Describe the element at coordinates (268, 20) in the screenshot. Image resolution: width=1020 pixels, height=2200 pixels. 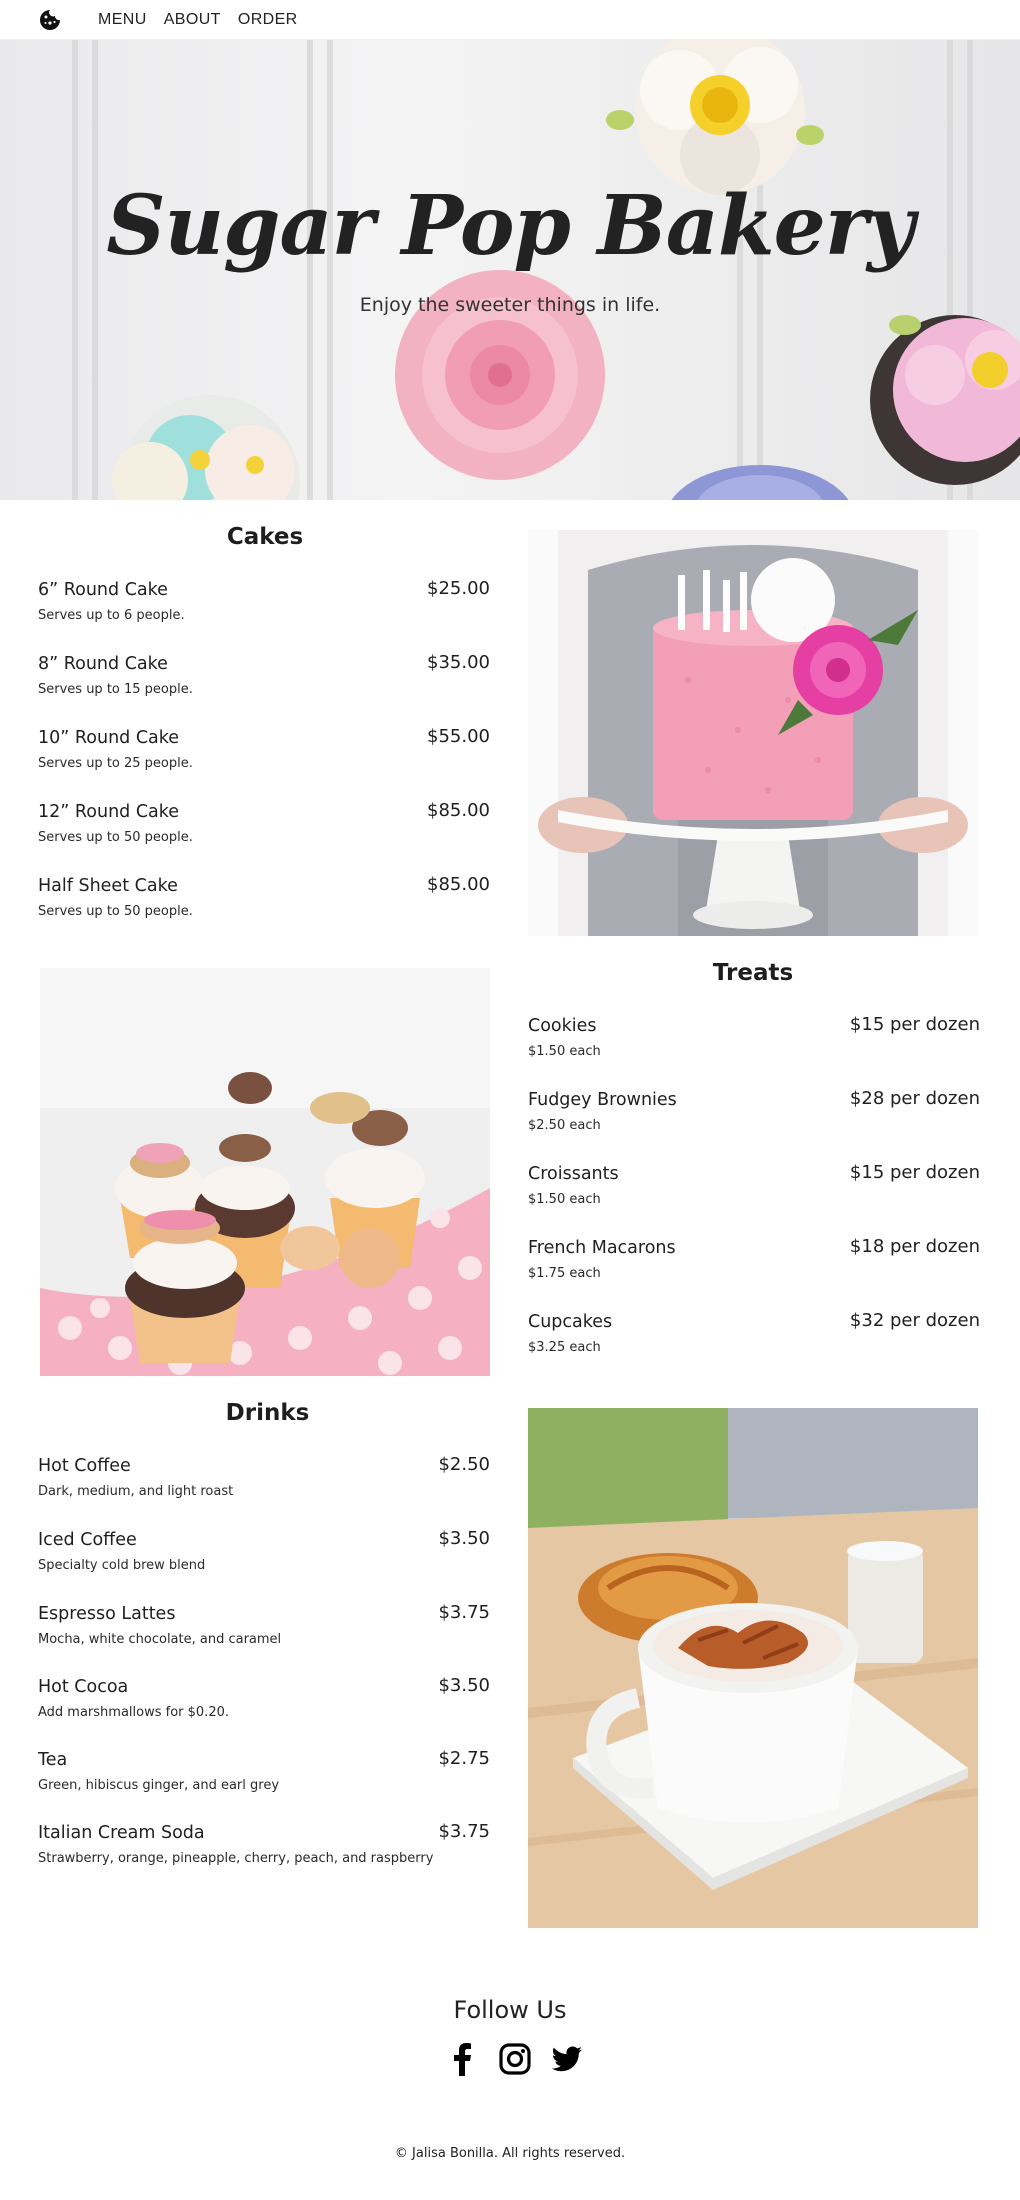
I see `nav-link-order: ORDER` at that location.